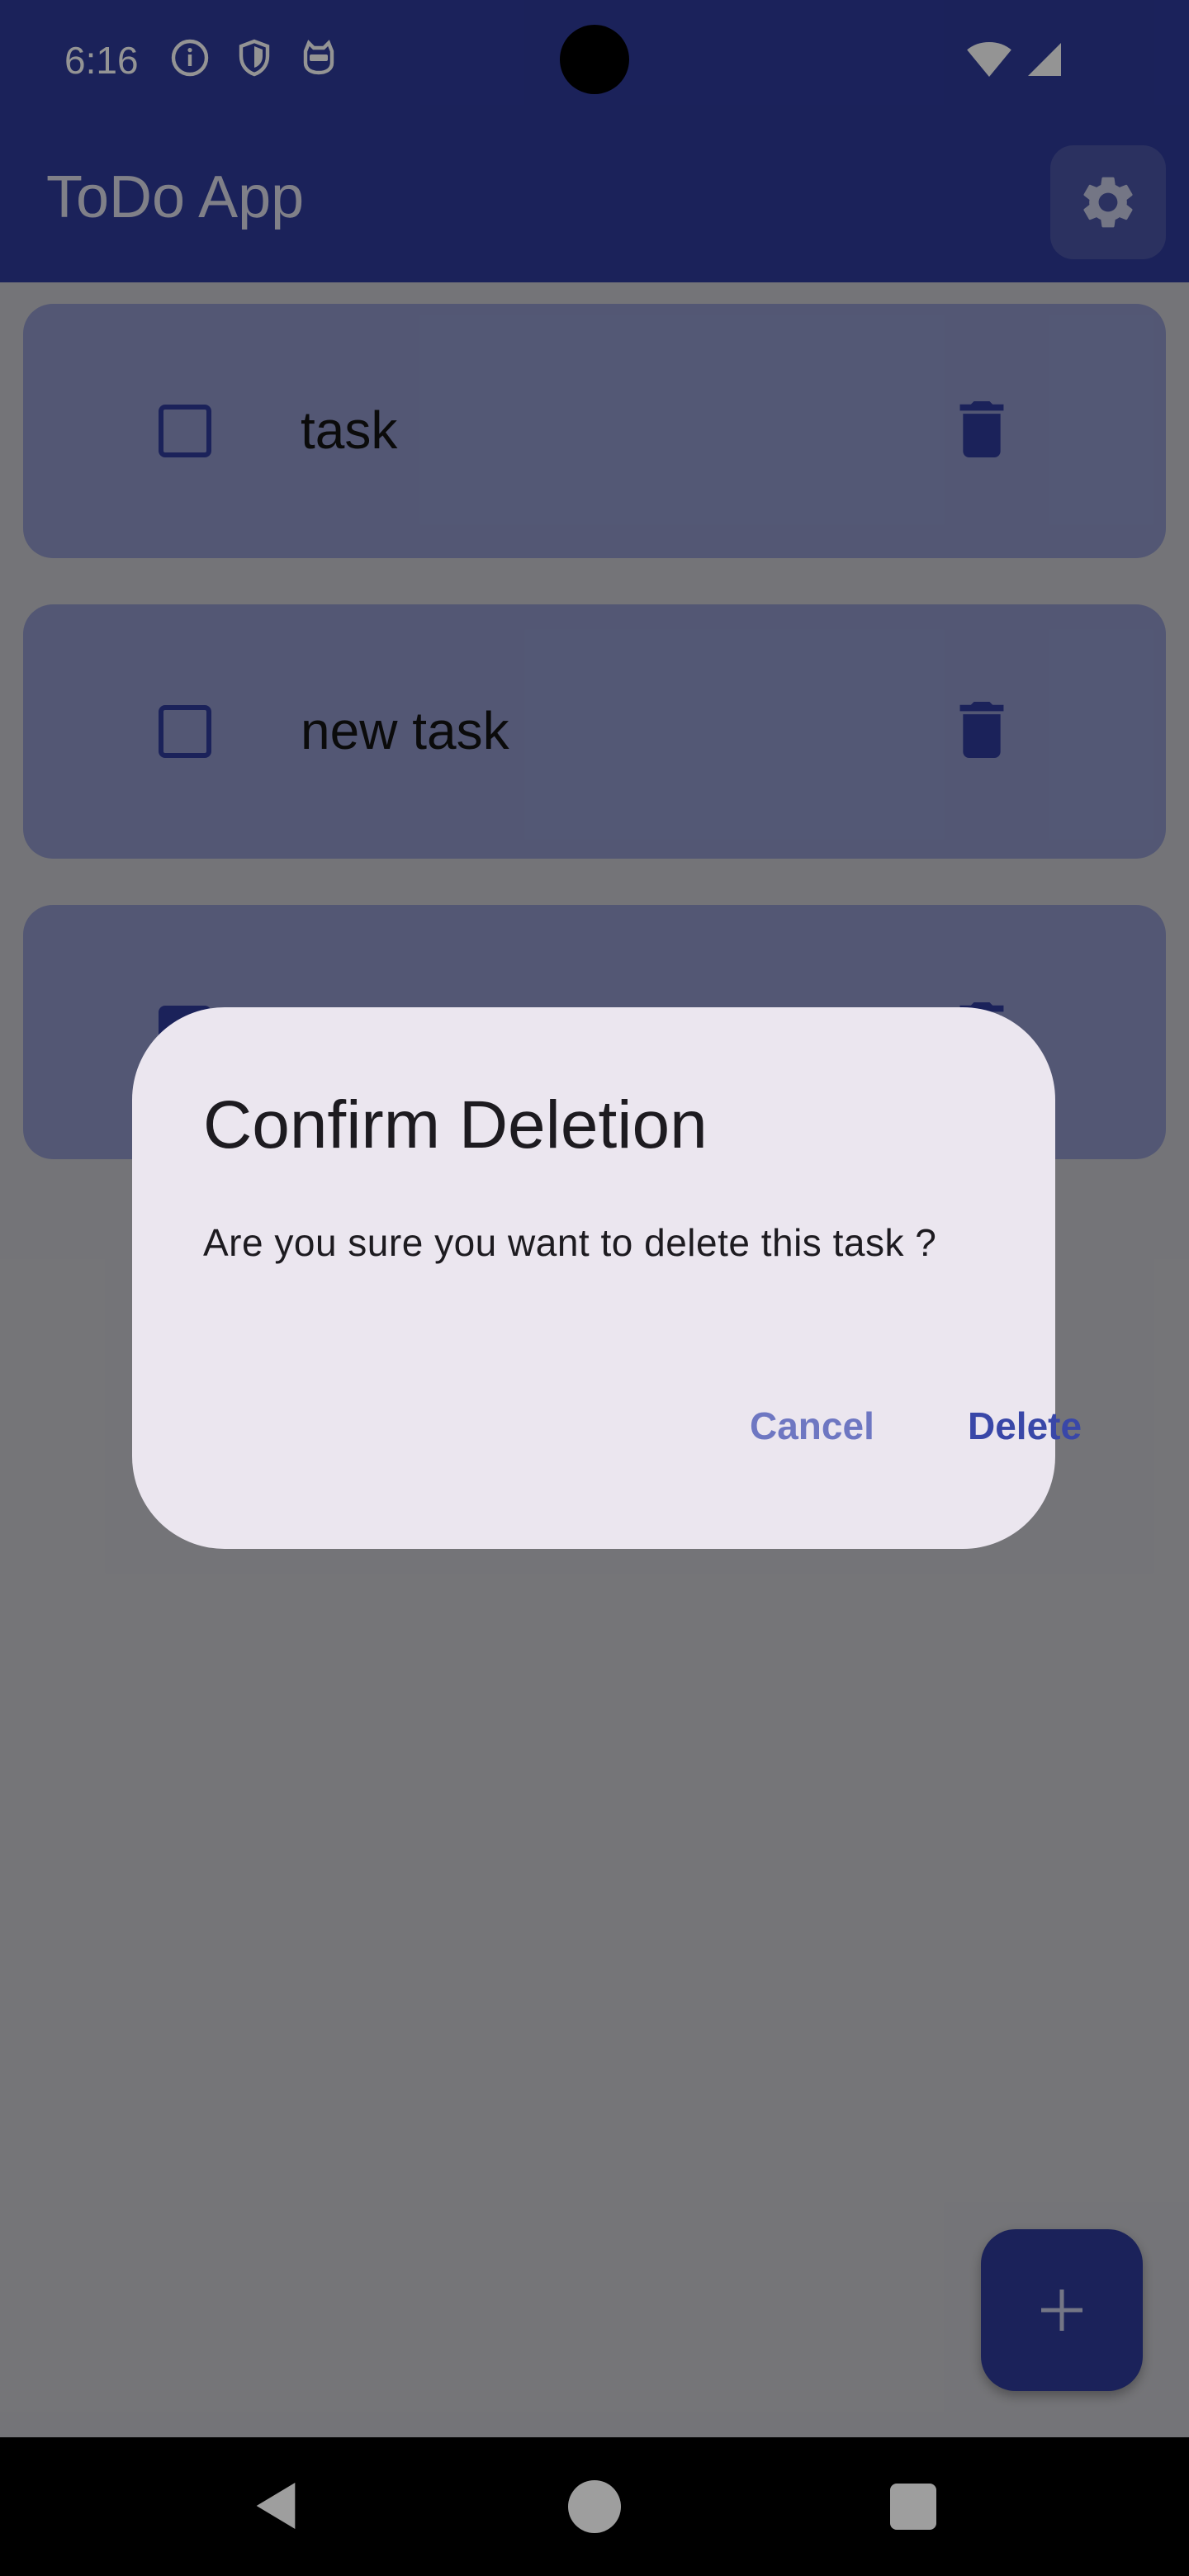 The image size is (1189, 2576). What do you see at coordinates (1024, 1426) in the screenshot?
I see `delete-button: Delete` at bounding box center [1024, 1426].